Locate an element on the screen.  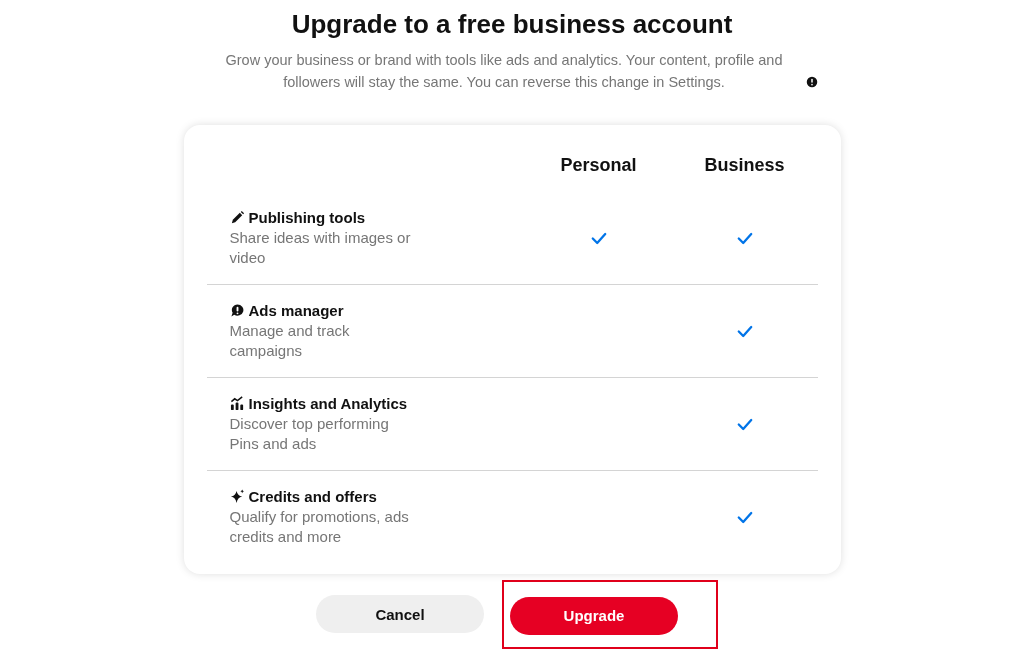
feature-title: Insights and Analytics is located at coordinates (328, 403).